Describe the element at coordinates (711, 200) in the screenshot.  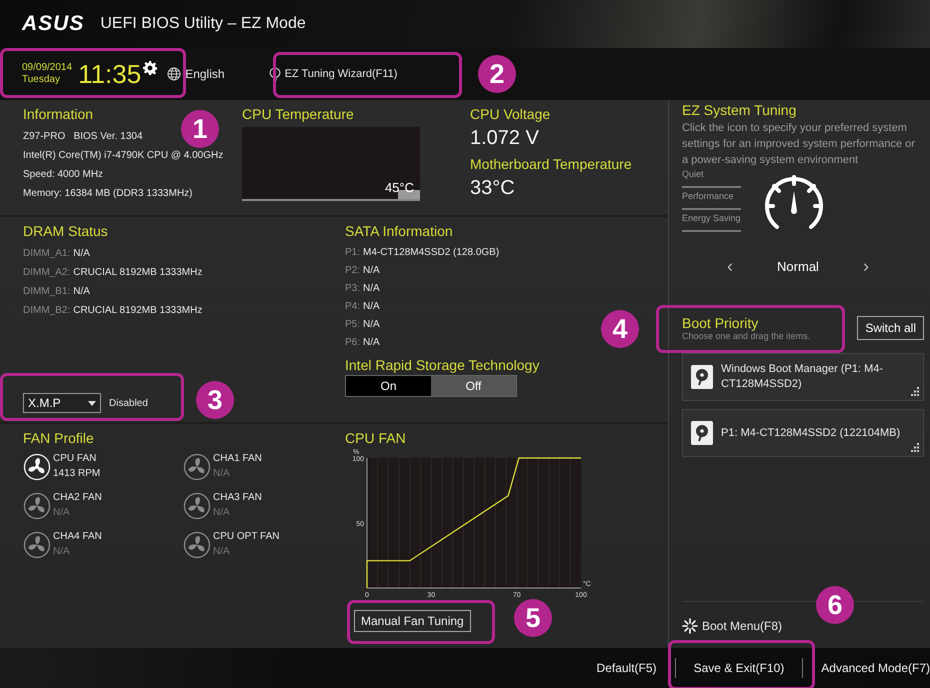
I see `tuning-mode: Performance` at that location.